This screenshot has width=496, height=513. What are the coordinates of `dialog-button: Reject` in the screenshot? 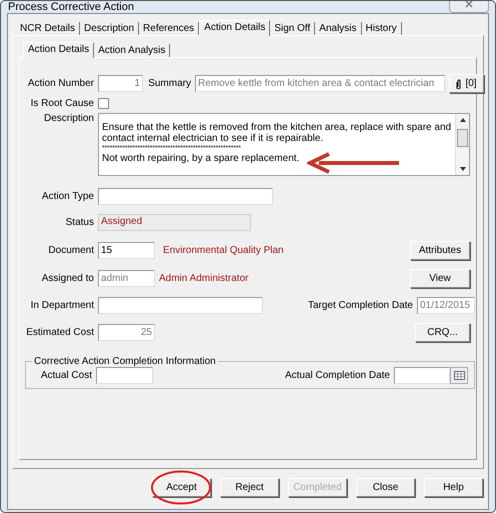 It's located at (249, 487).